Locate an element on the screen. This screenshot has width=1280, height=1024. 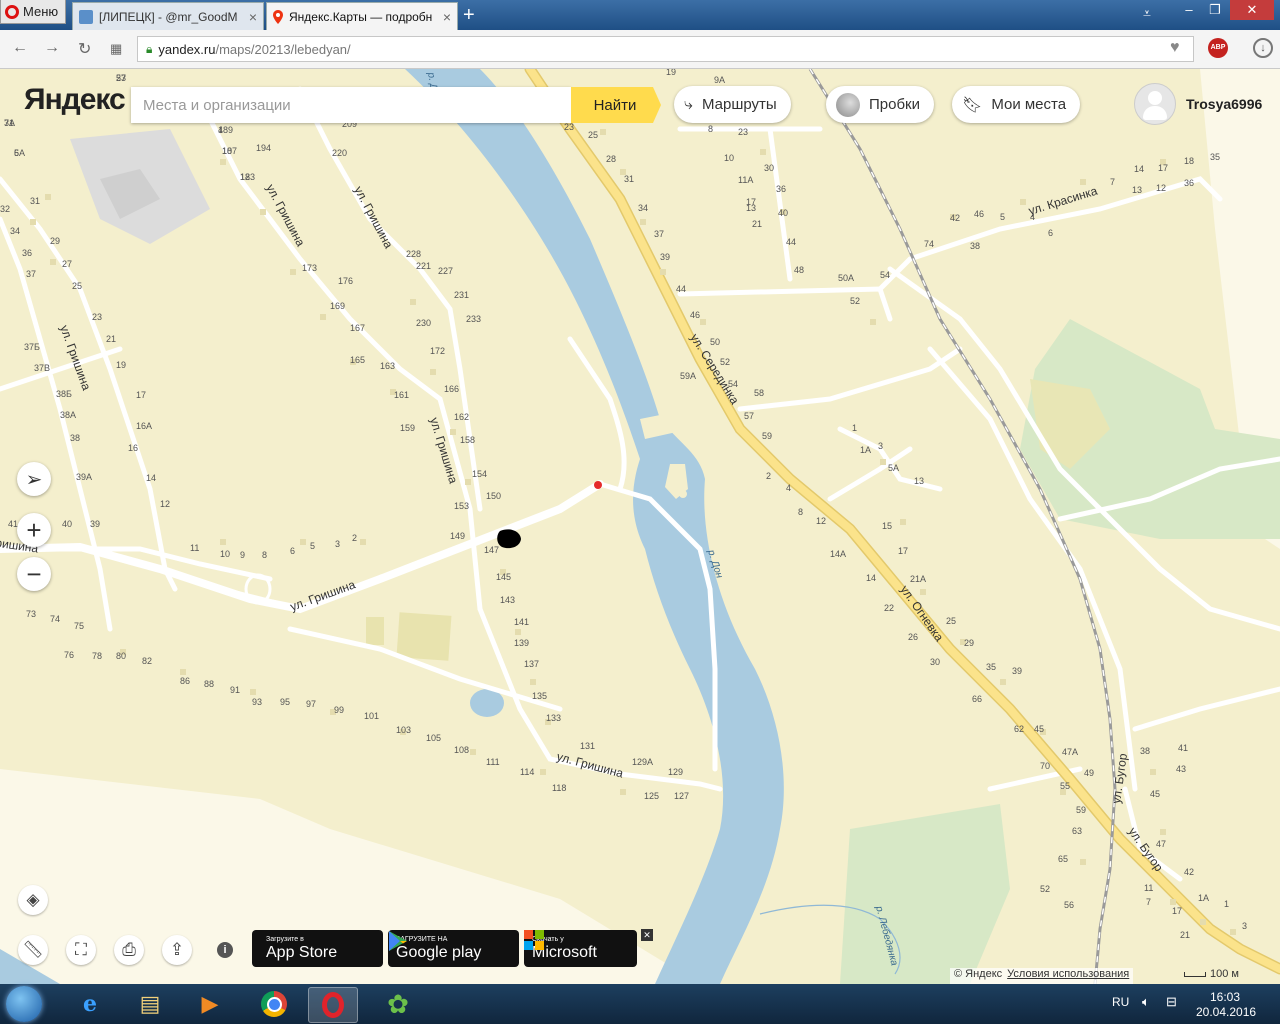
new-tab-button: + is located at coordinates (469, 15).